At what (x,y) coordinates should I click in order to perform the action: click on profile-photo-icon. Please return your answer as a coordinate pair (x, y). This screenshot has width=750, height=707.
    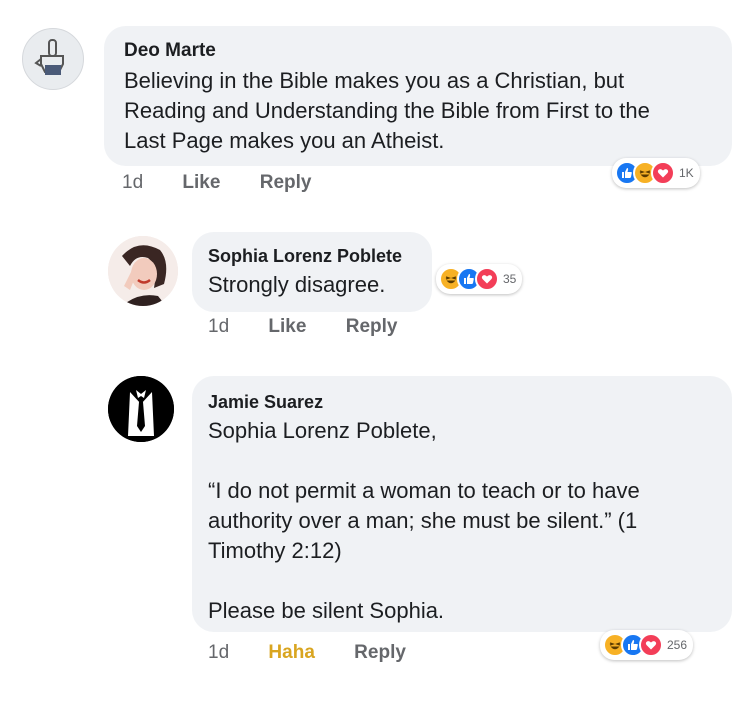
    Looking at the image, I should click on (143, 271).